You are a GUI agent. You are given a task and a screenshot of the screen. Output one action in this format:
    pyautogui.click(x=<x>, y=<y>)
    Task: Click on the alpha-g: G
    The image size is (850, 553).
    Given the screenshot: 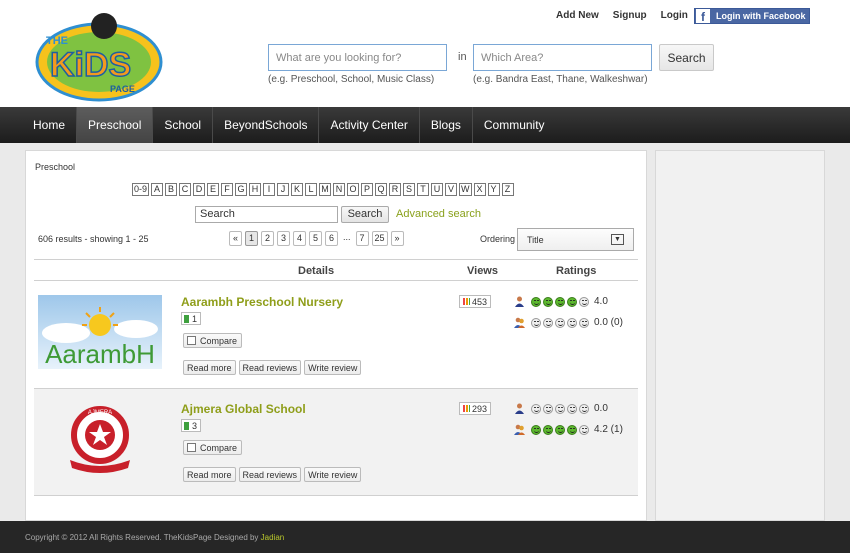 What is the action you would take?
    pyautogui.click(x=241, y=189)
    